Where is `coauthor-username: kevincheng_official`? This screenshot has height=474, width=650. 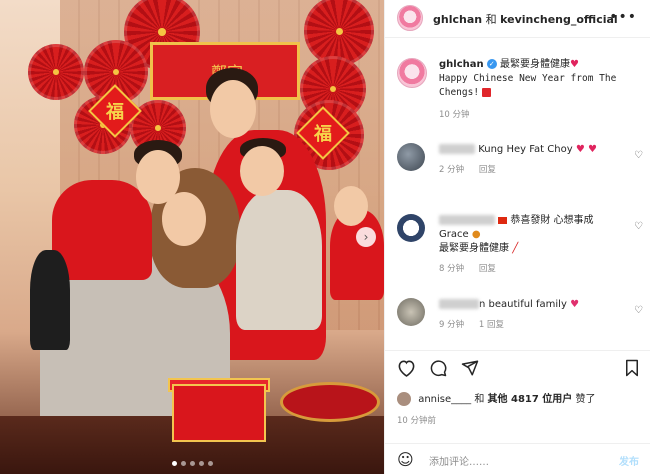 coauthor-username: kevincheng_official is located at coordinates (559, 19).